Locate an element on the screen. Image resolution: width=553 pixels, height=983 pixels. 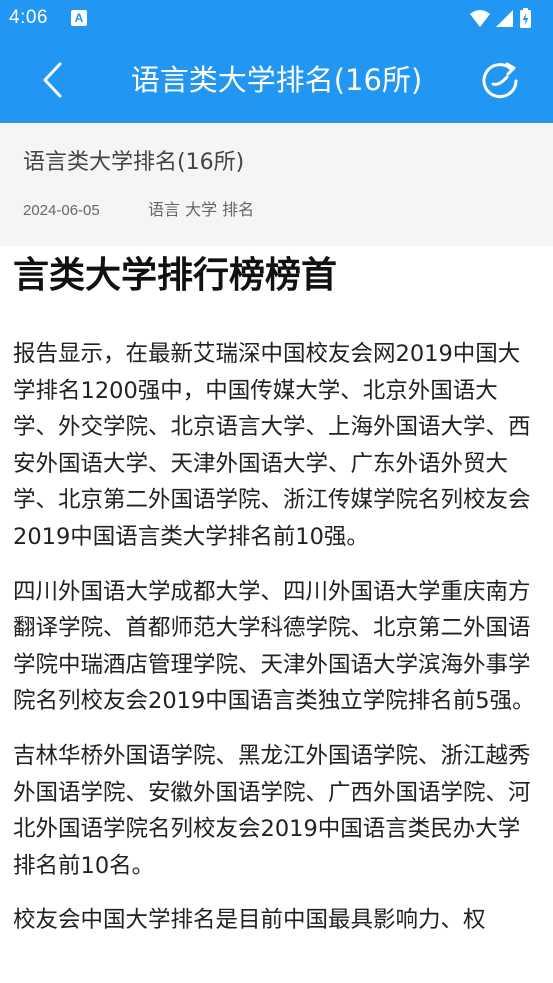
content-heading: 言类大学排行榜榜首 is located at coordinates (175, 275).